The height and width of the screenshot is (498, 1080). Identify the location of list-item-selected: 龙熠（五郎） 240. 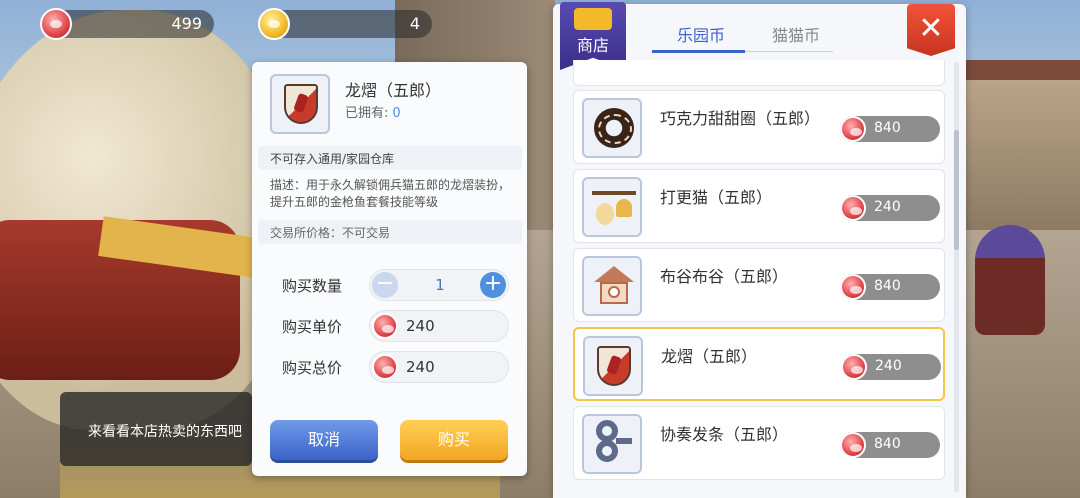
(759, 364).